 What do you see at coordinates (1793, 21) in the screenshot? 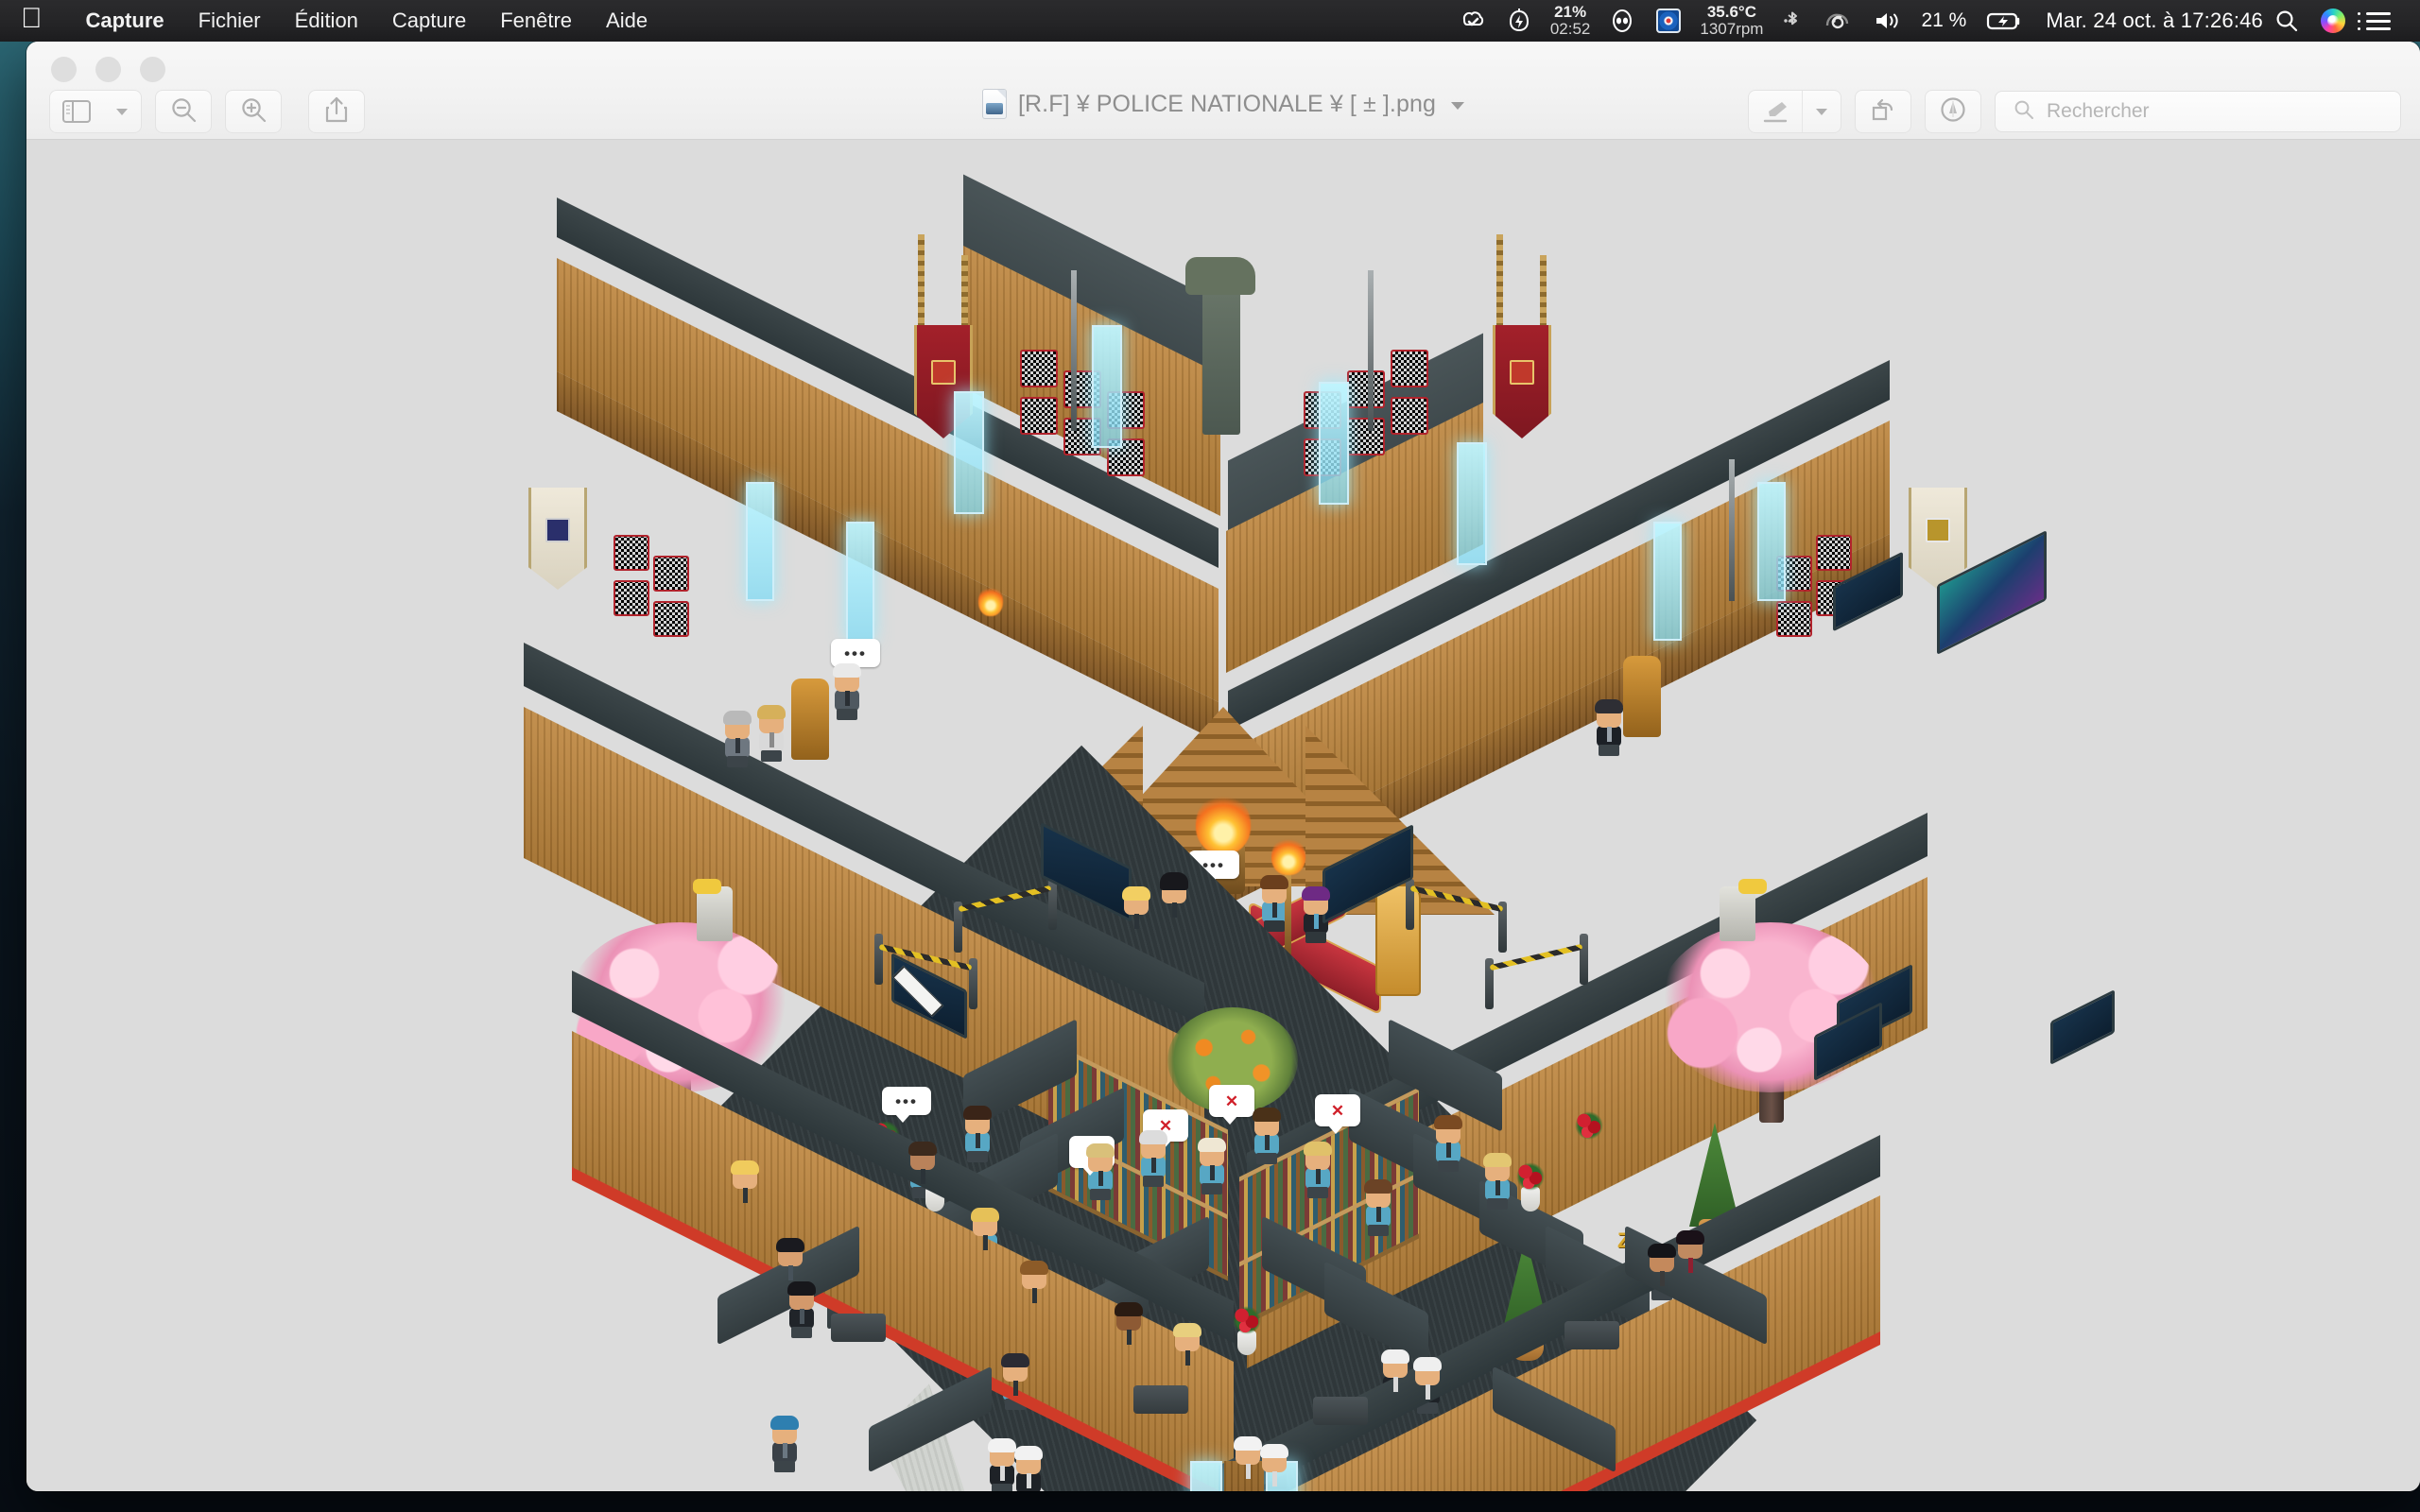
I see `bluetooth-icon` at bounding box center [1793, 21].